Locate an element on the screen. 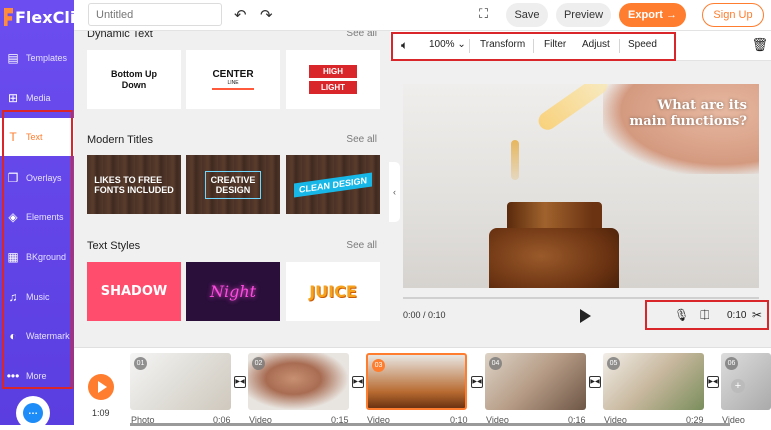 The width and height of the screenshot is (771, 430). background-icon: ▦ is located at coordinates (13, 257).